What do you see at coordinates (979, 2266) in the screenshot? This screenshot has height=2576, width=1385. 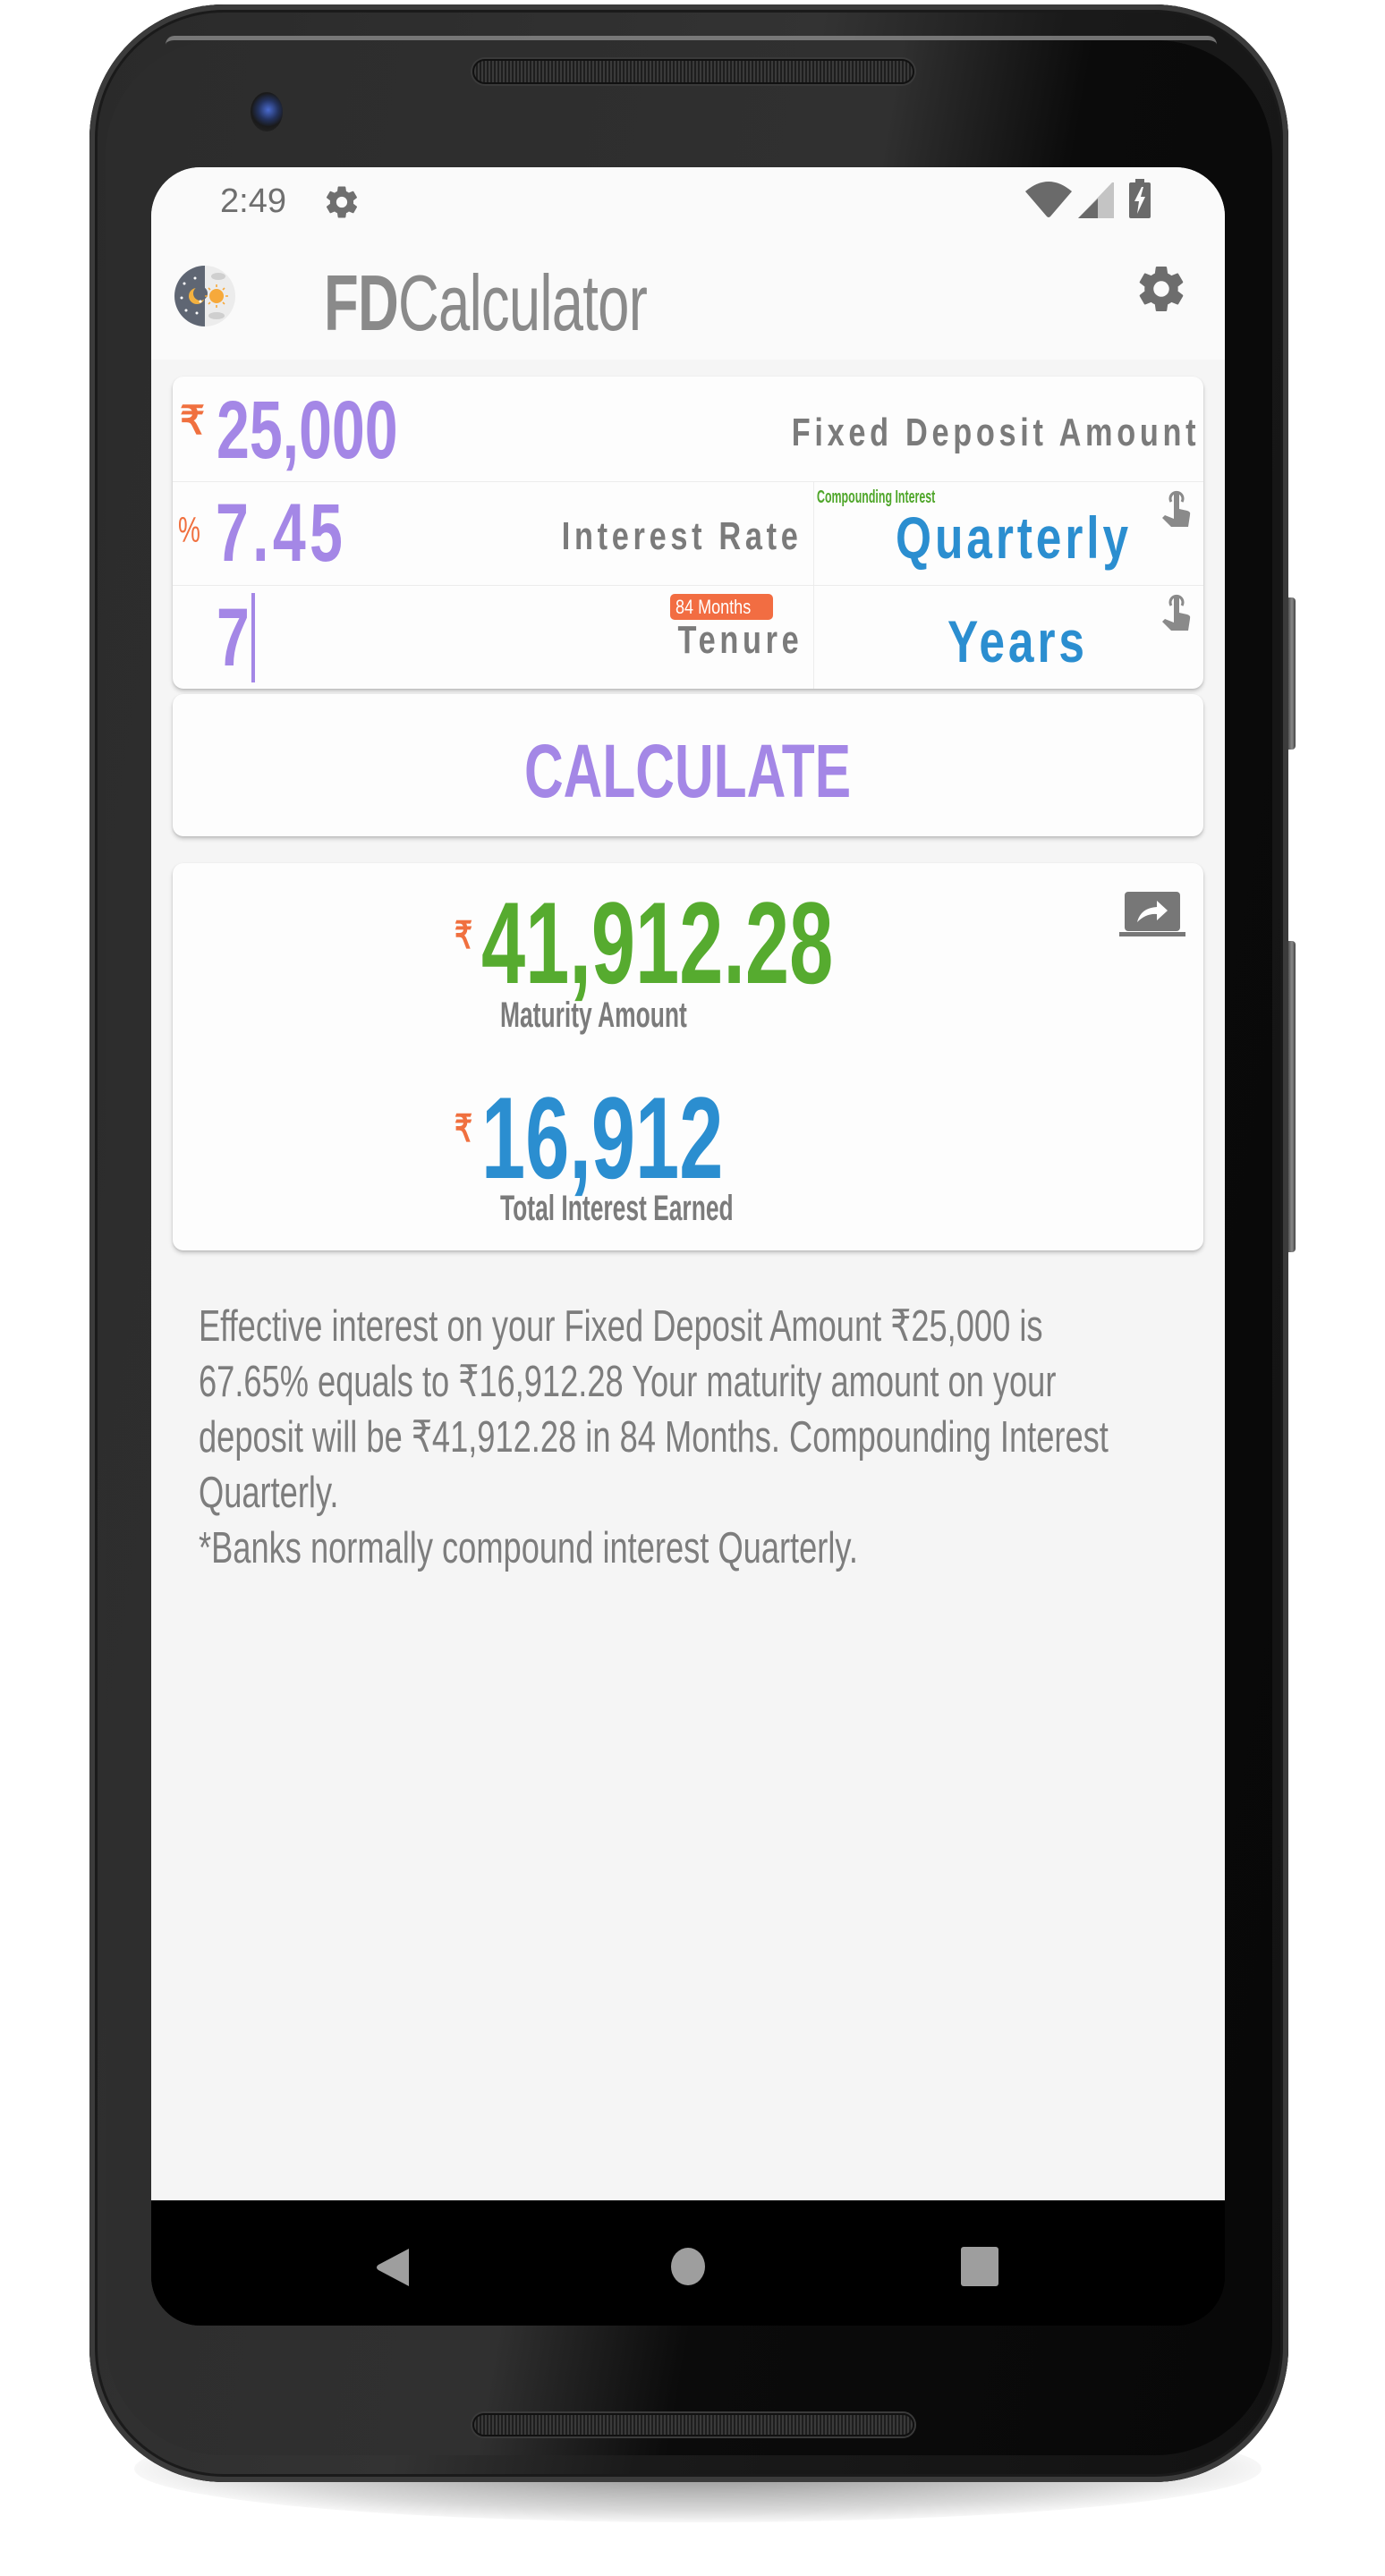 I see `recents-icon` at bounding box center [979, 2266].